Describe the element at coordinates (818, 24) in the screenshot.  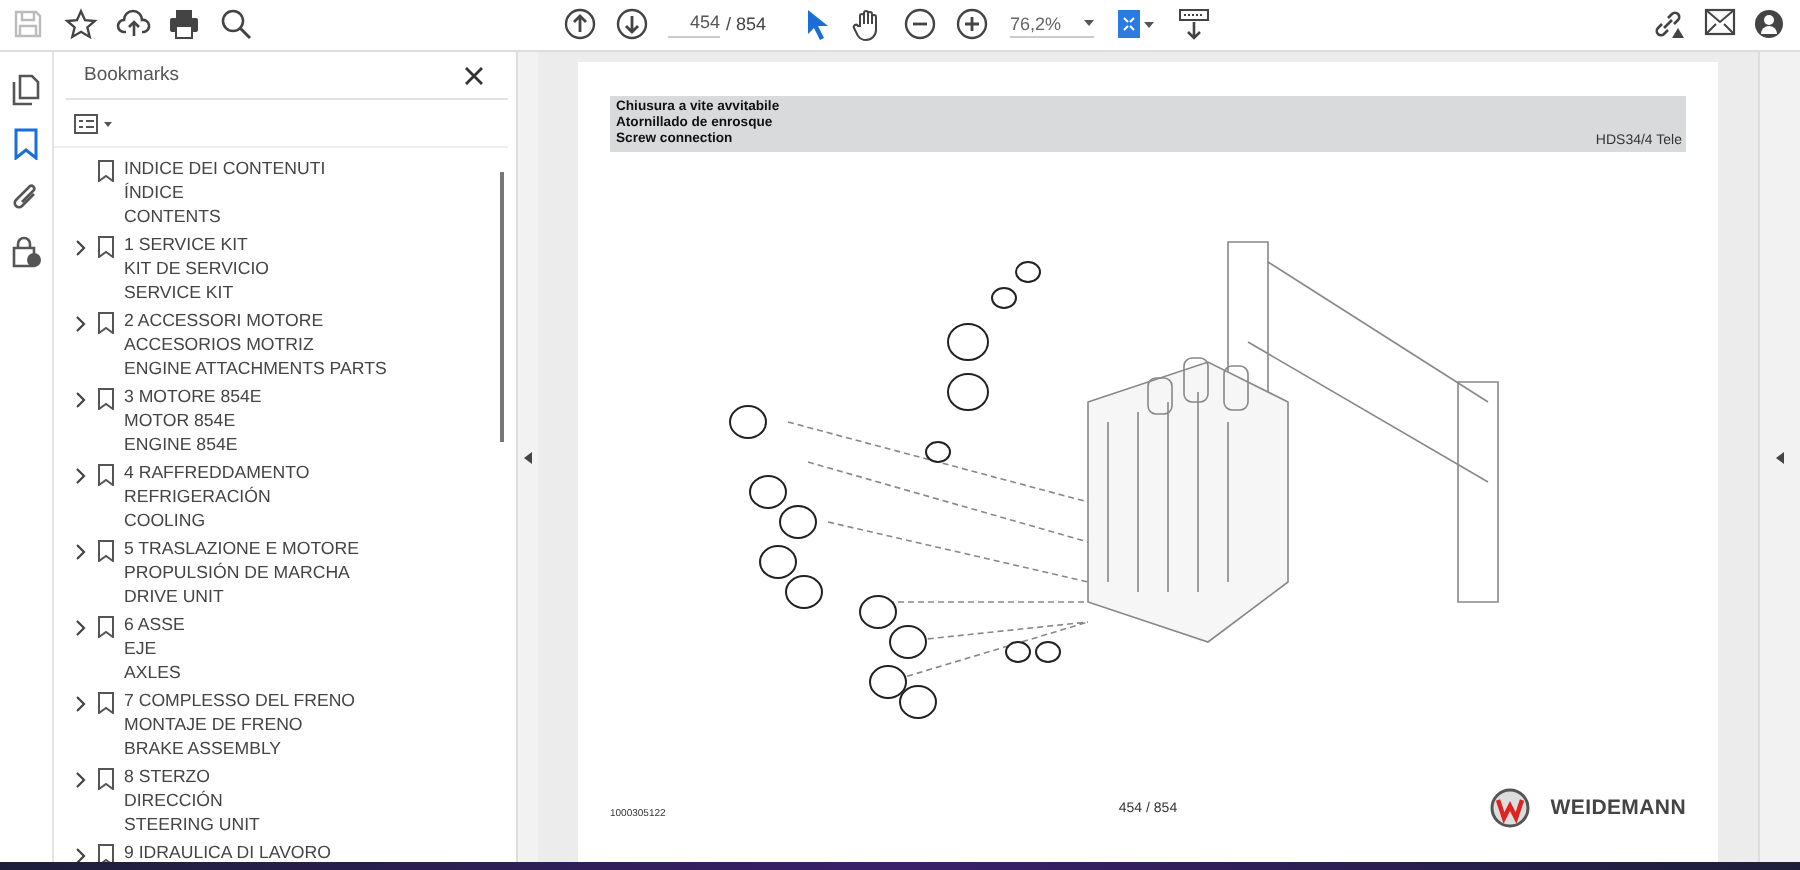
I see `cursor-icon` at that location.